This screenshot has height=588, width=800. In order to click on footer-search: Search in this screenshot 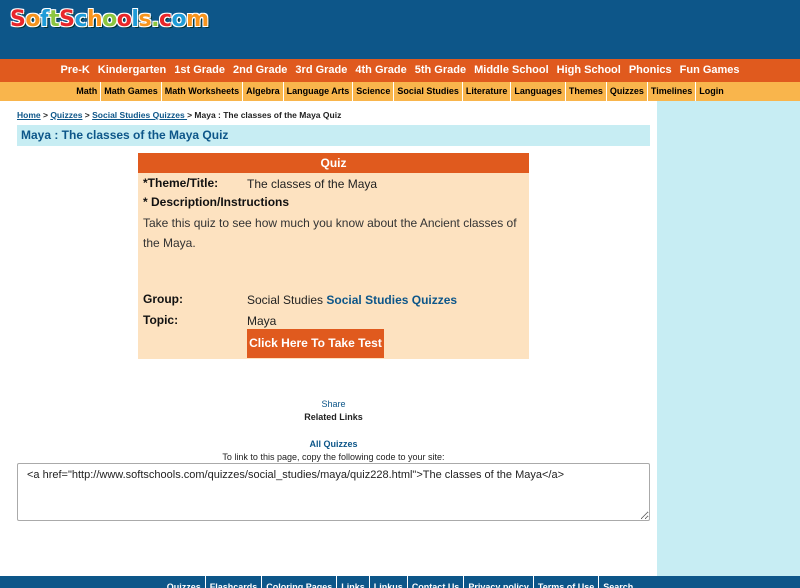, I will do `click(618, 582)`.